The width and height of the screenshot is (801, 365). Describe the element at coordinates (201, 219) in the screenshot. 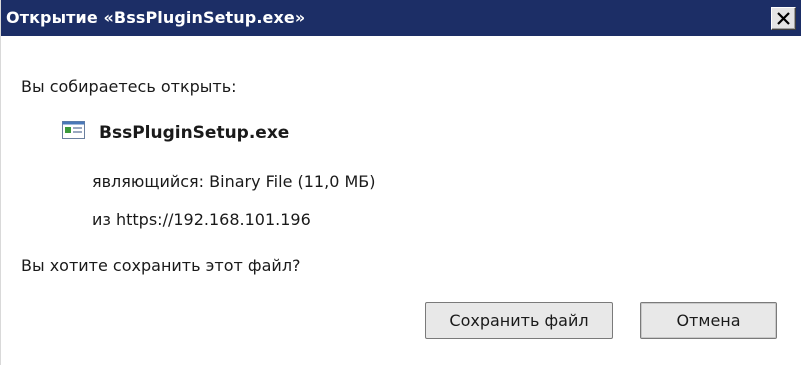

I see `file-source: из https://192.168.101.196` at that location.